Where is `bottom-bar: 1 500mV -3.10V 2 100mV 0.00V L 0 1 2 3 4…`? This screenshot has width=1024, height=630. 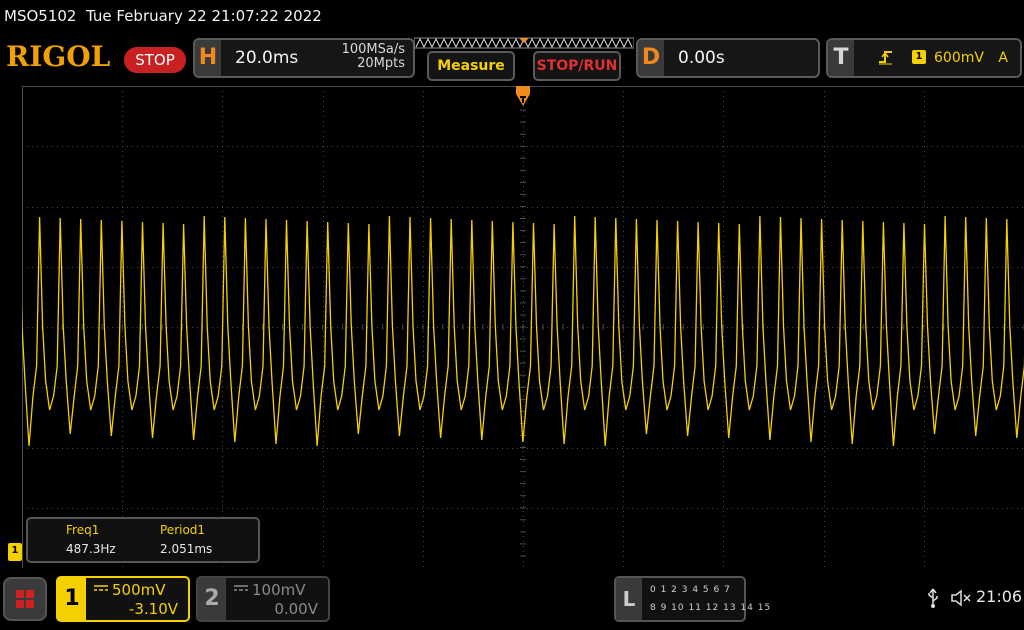
bottom-bar: 1 500mV -3.10V 2 100mV 0.00V L 0 1 2 3 4… is located at coordinates (512, 600).